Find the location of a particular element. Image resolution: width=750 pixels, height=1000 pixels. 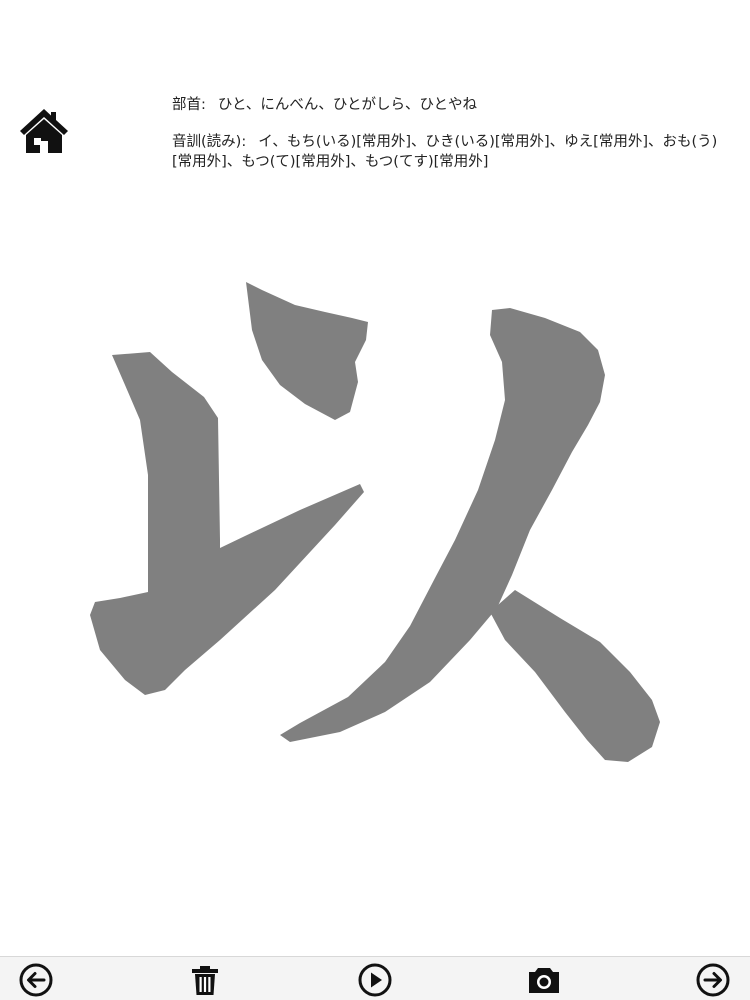

play-circle-icon is located at coordinates (375, 980).